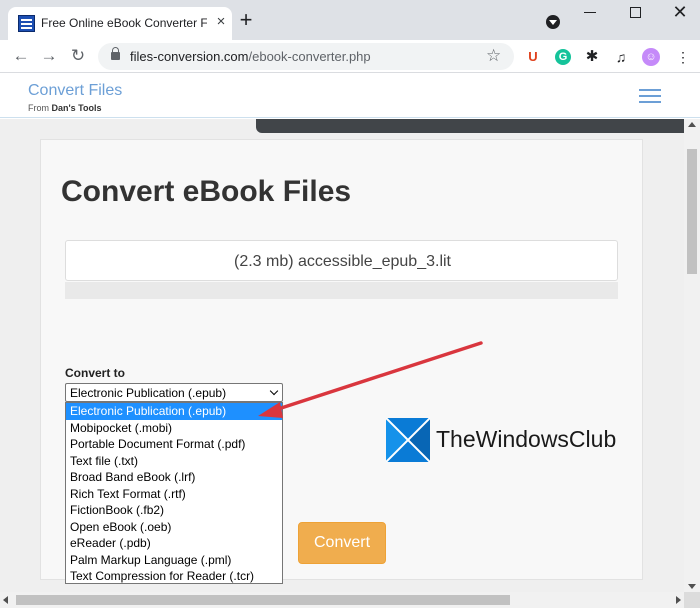  What do you see at coordinates (350, 20) in the screenshot?
I see `tab-bar: Free Online eBook Converter File × + ✕` at bounding box center [350, 20].